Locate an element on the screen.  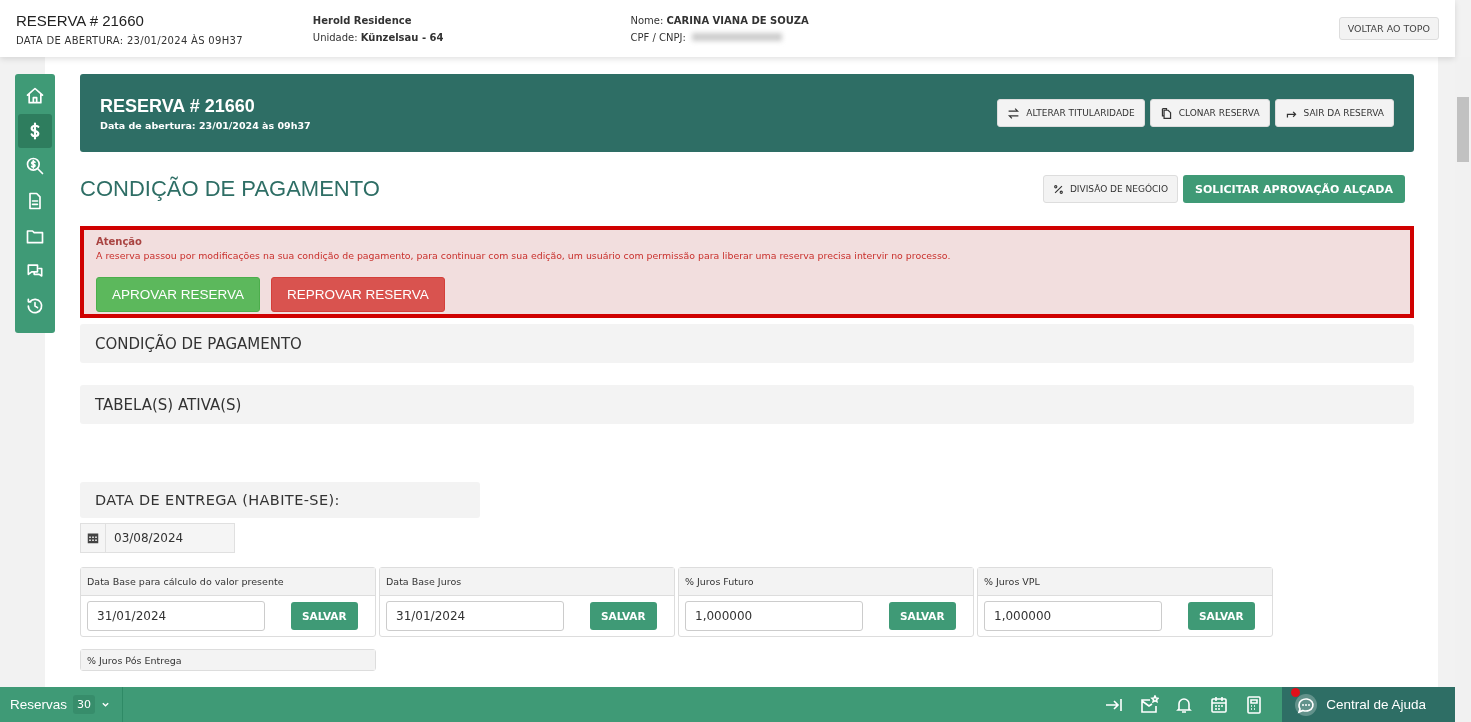
count-badge: 30 is located at coordinates (84, 704).